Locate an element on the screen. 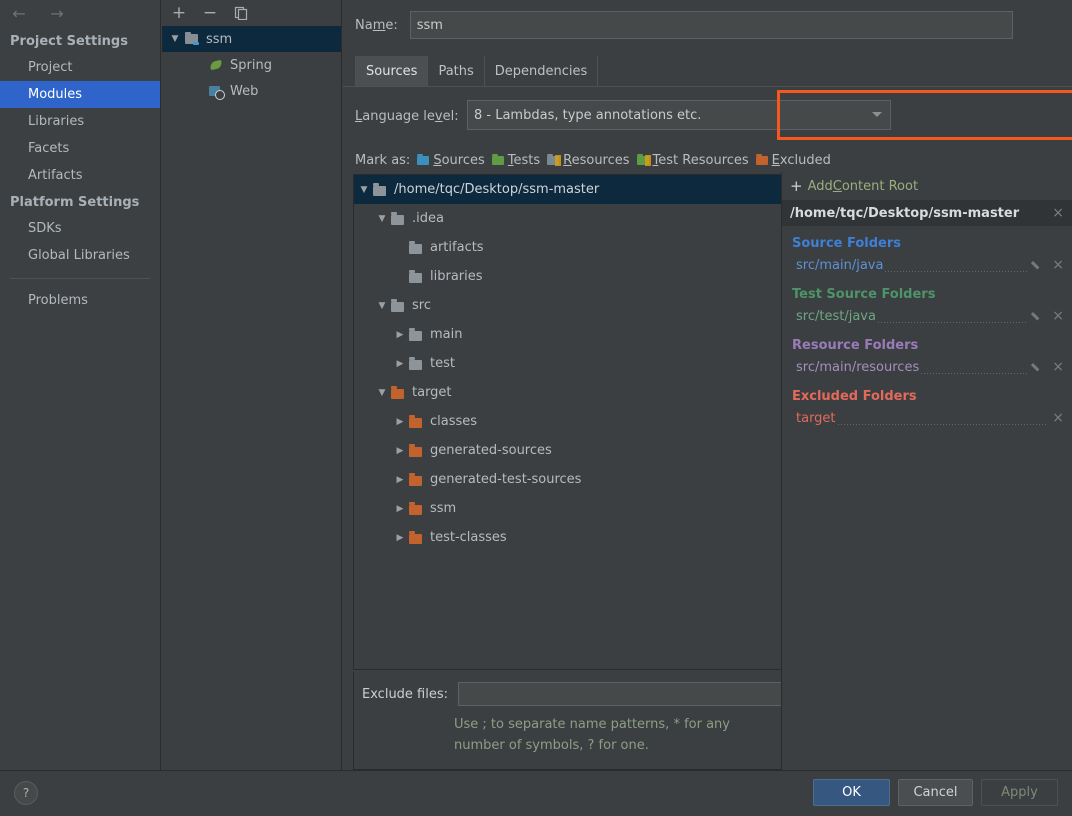 This screenshot has height=816, width=1072. tabs-underline is located at coordinates (707, 86).